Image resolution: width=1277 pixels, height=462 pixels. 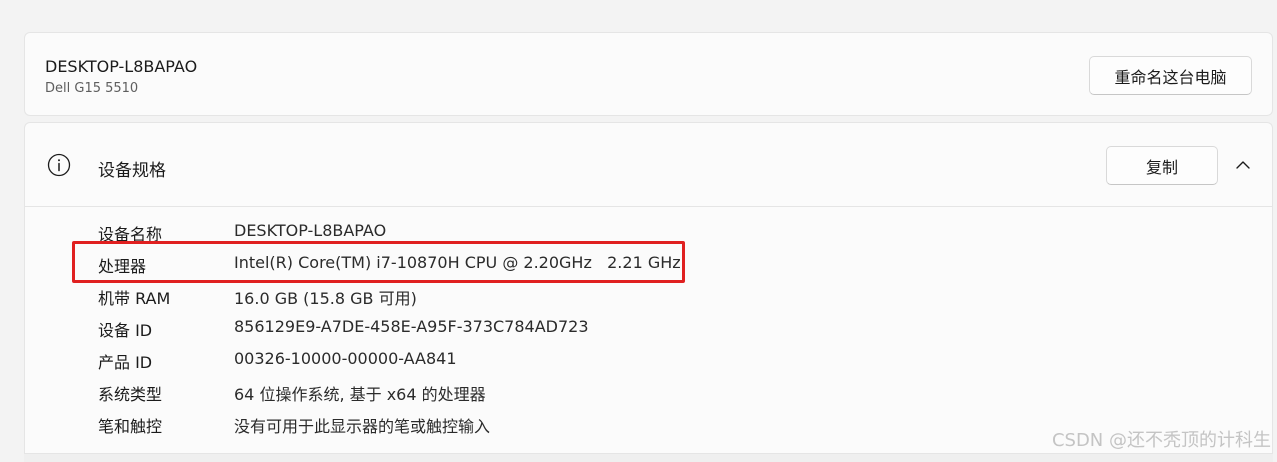 What do you see at coordinates (1243, 165) in the screenshot?
I see `chevron-up-icon` at bounding box center [1243, 165].